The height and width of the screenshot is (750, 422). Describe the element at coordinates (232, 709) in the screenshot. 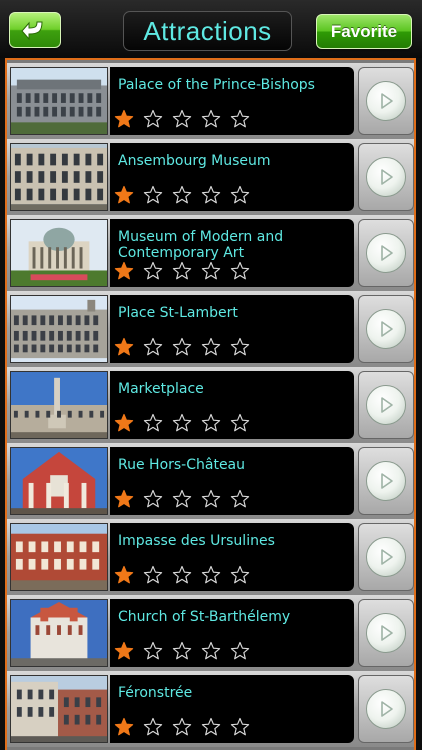

I see `attraction-info: Féronstrée` at that location.